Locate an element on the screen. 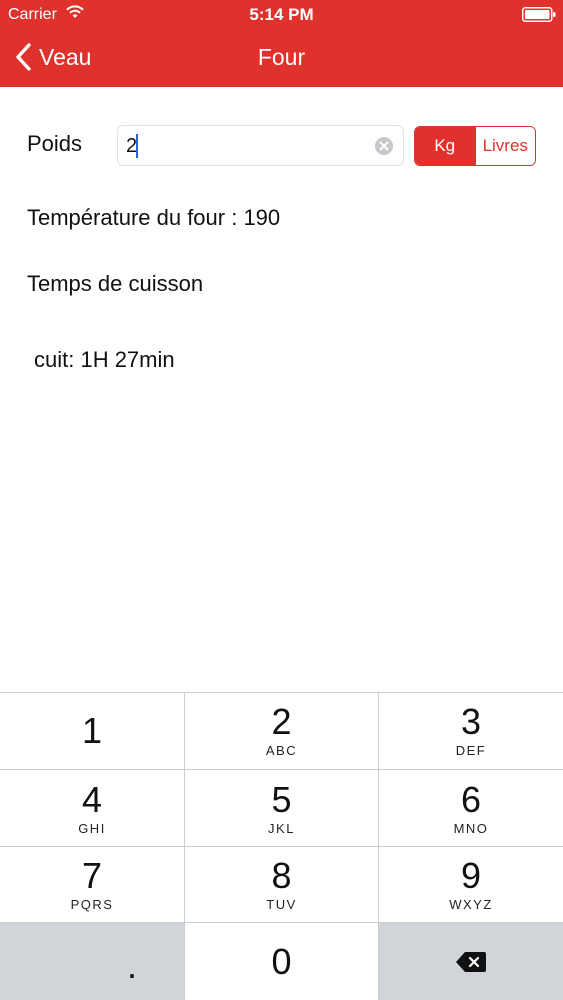 This screenshot has width=563, height=1000. key-4: 4 GHI is located at coordinates (92, 808).